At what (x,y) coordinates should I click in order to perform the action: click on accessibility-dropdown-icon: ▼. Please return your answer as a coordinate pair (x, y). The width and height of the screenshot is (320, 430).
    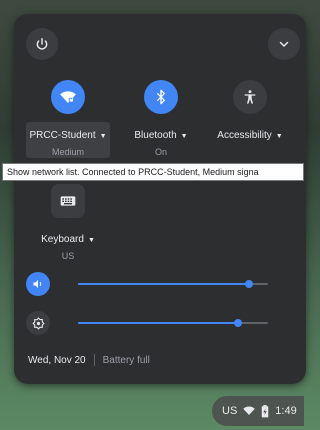
    Looking at the image, I should click on (279, 136).